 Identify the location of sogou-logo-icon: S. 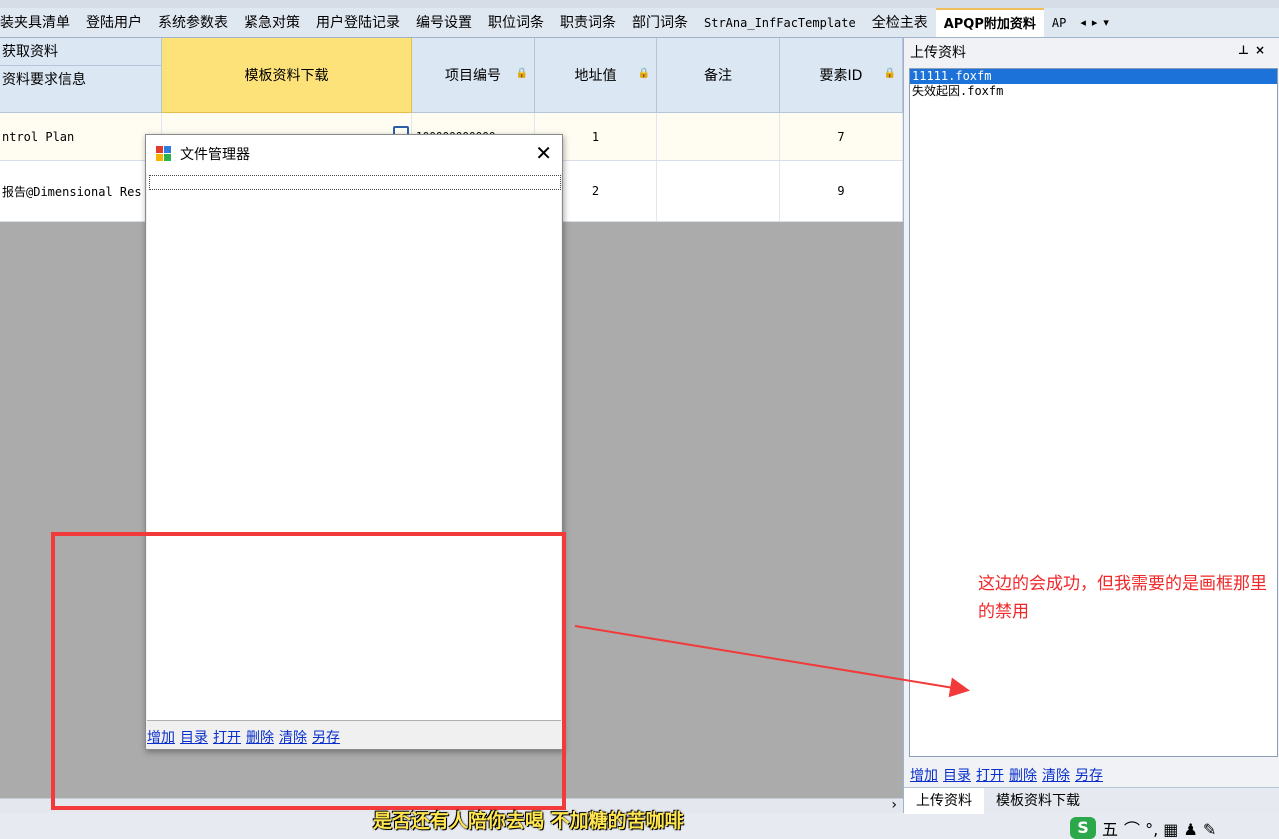
(1083, 828).